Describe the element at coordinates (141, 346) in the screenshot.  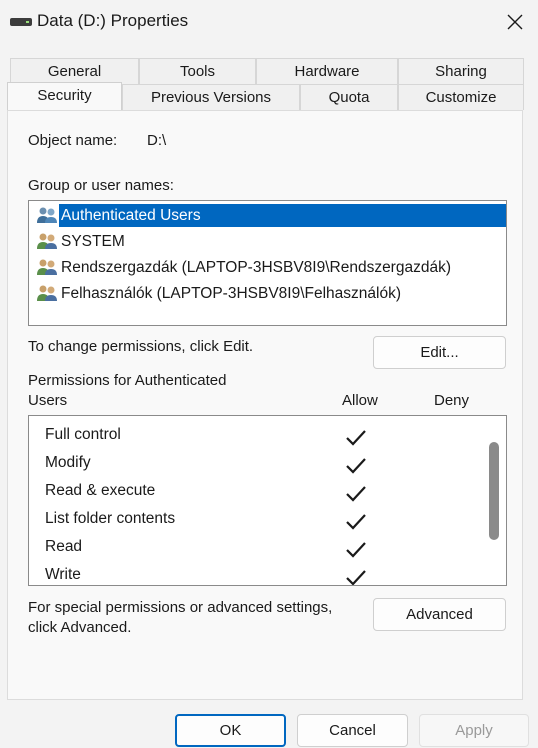
I see `edit-hint: To change permissions, click Edit.` at that location.